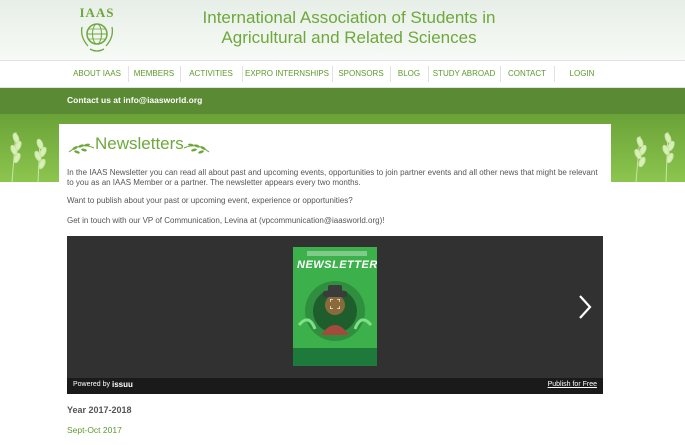 The width and height of the screenshot is (685, 445). I want to click on site-title-line1: International Association of Students in, so click(349, 17).